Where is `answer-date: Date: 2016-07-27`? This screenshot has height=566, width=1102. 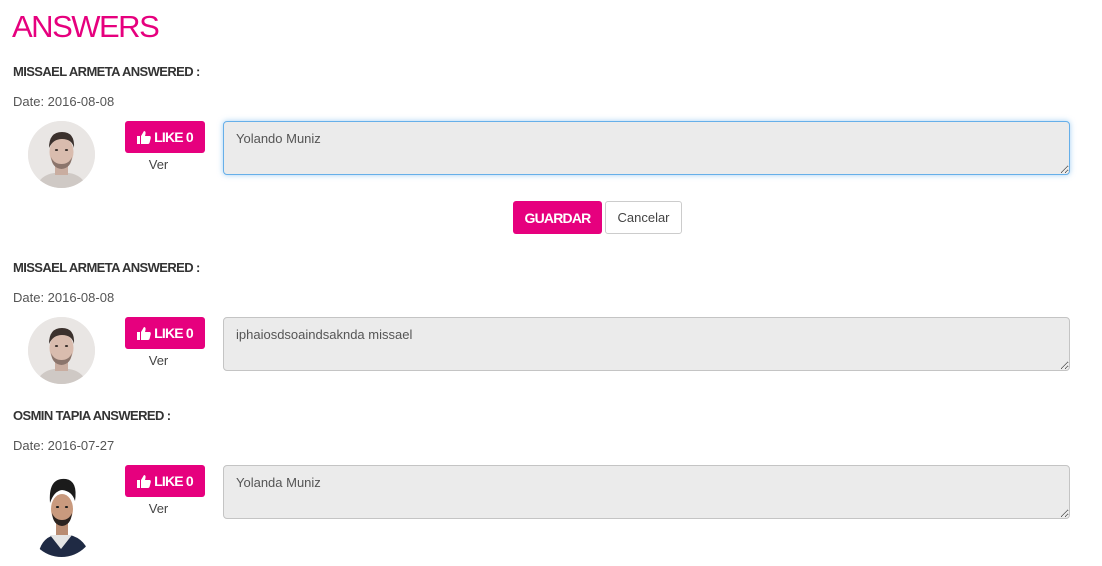 answer-date: Date: 2016-07-27 is located at coordinates (64, 445).